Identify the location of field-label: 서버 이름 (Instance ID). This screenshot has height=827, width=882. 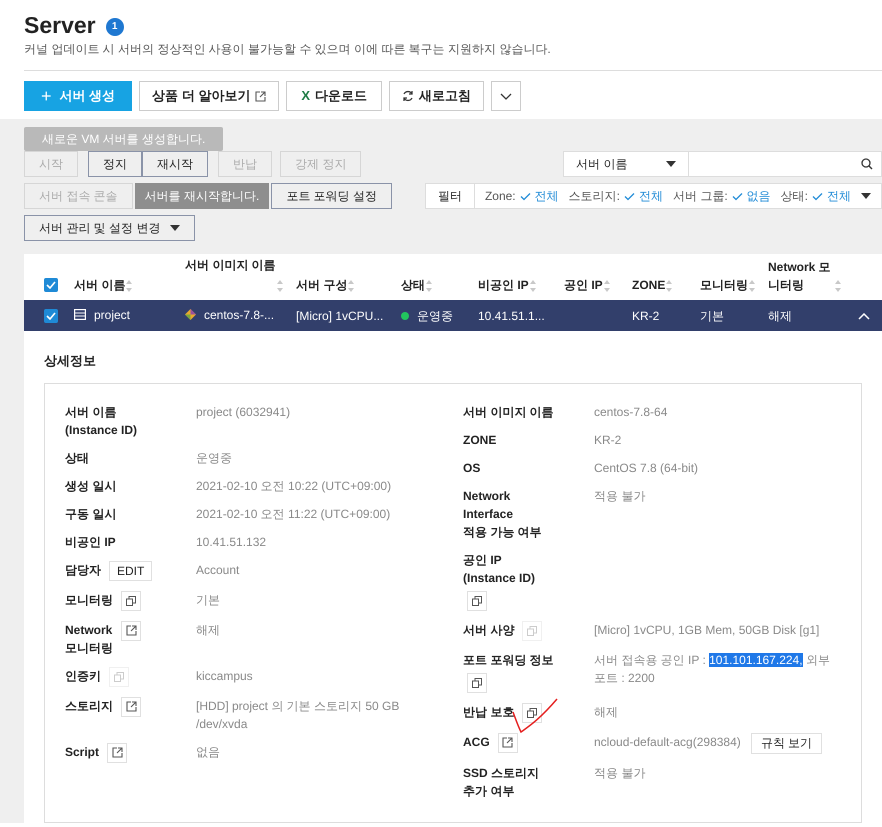
(101, 421).